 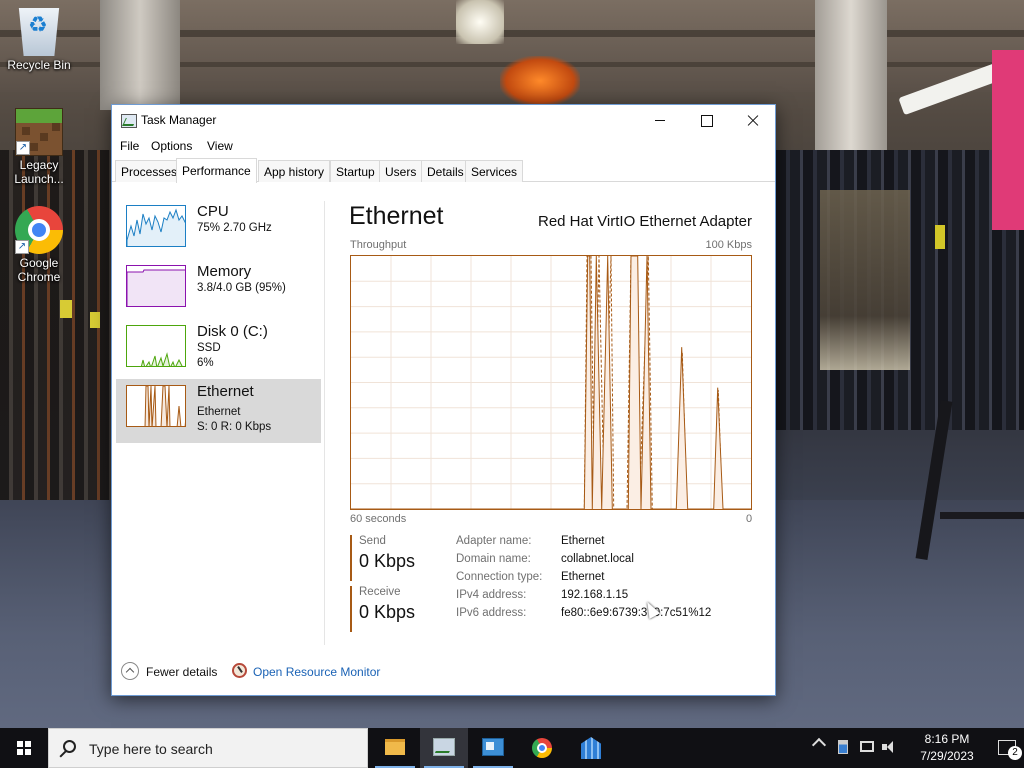 What do you see at coordinates (355, 171) in the screenshot?
I see `tab-startup: Startup` at bounding box center [355, 171].